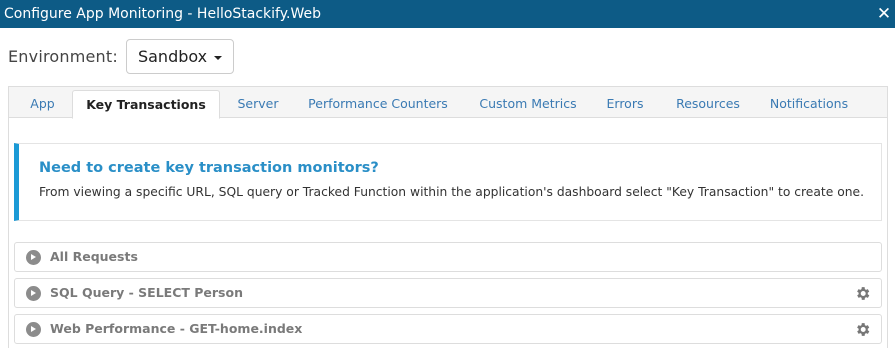 The width and height of the screenshot is (895, 348). I want to click on close-icon: ✕, so click(884, 14).